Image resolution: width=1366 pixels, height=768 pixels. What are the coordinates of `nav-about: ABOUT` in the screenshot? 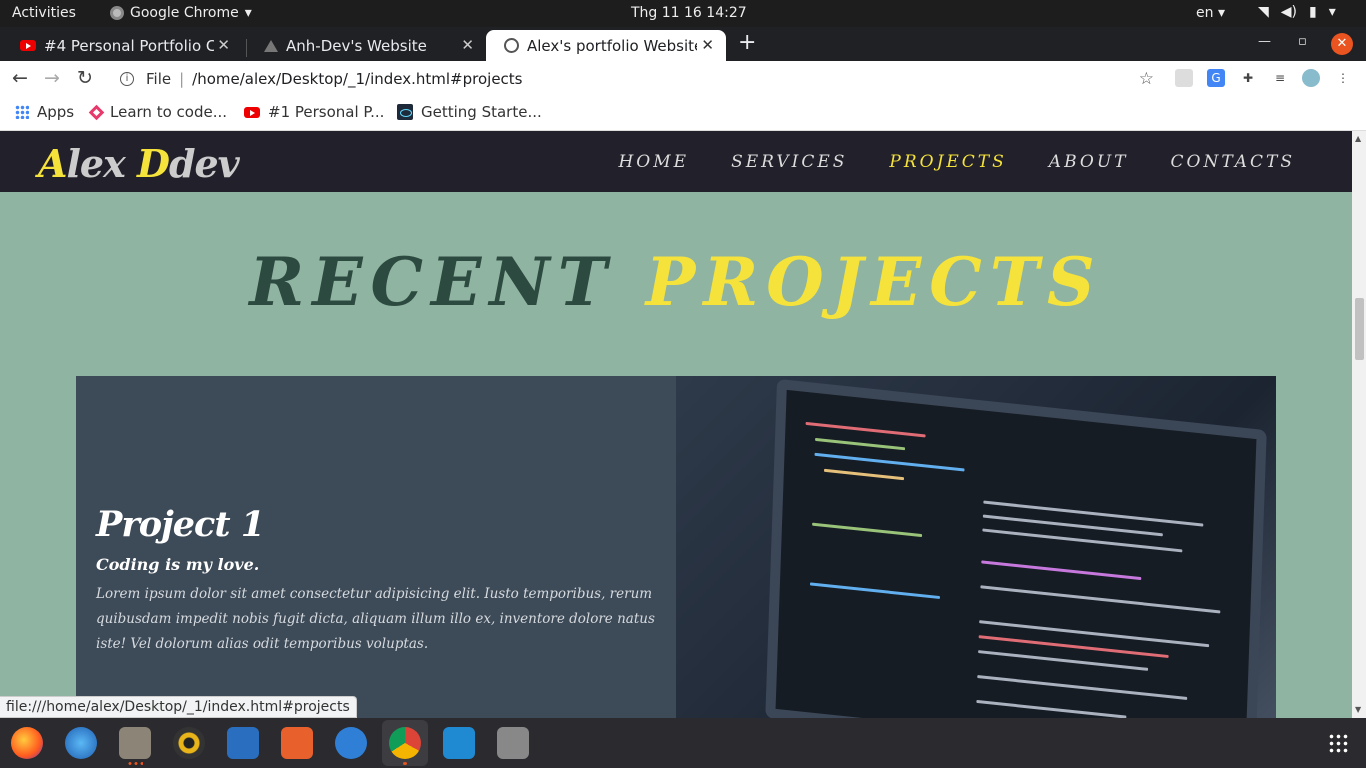 It's located at (1089, 162).